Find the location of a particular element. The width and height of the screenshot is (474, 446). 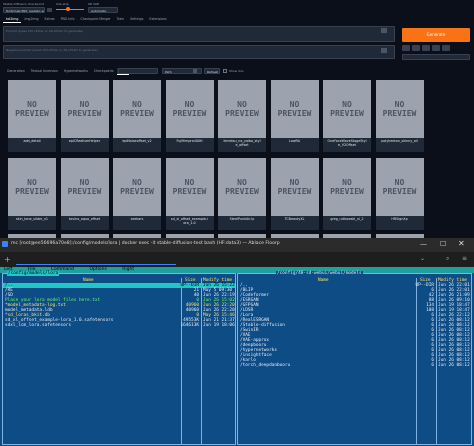

lora-card: NO PREVIEW LowRA is located at coordinates (294, 116).